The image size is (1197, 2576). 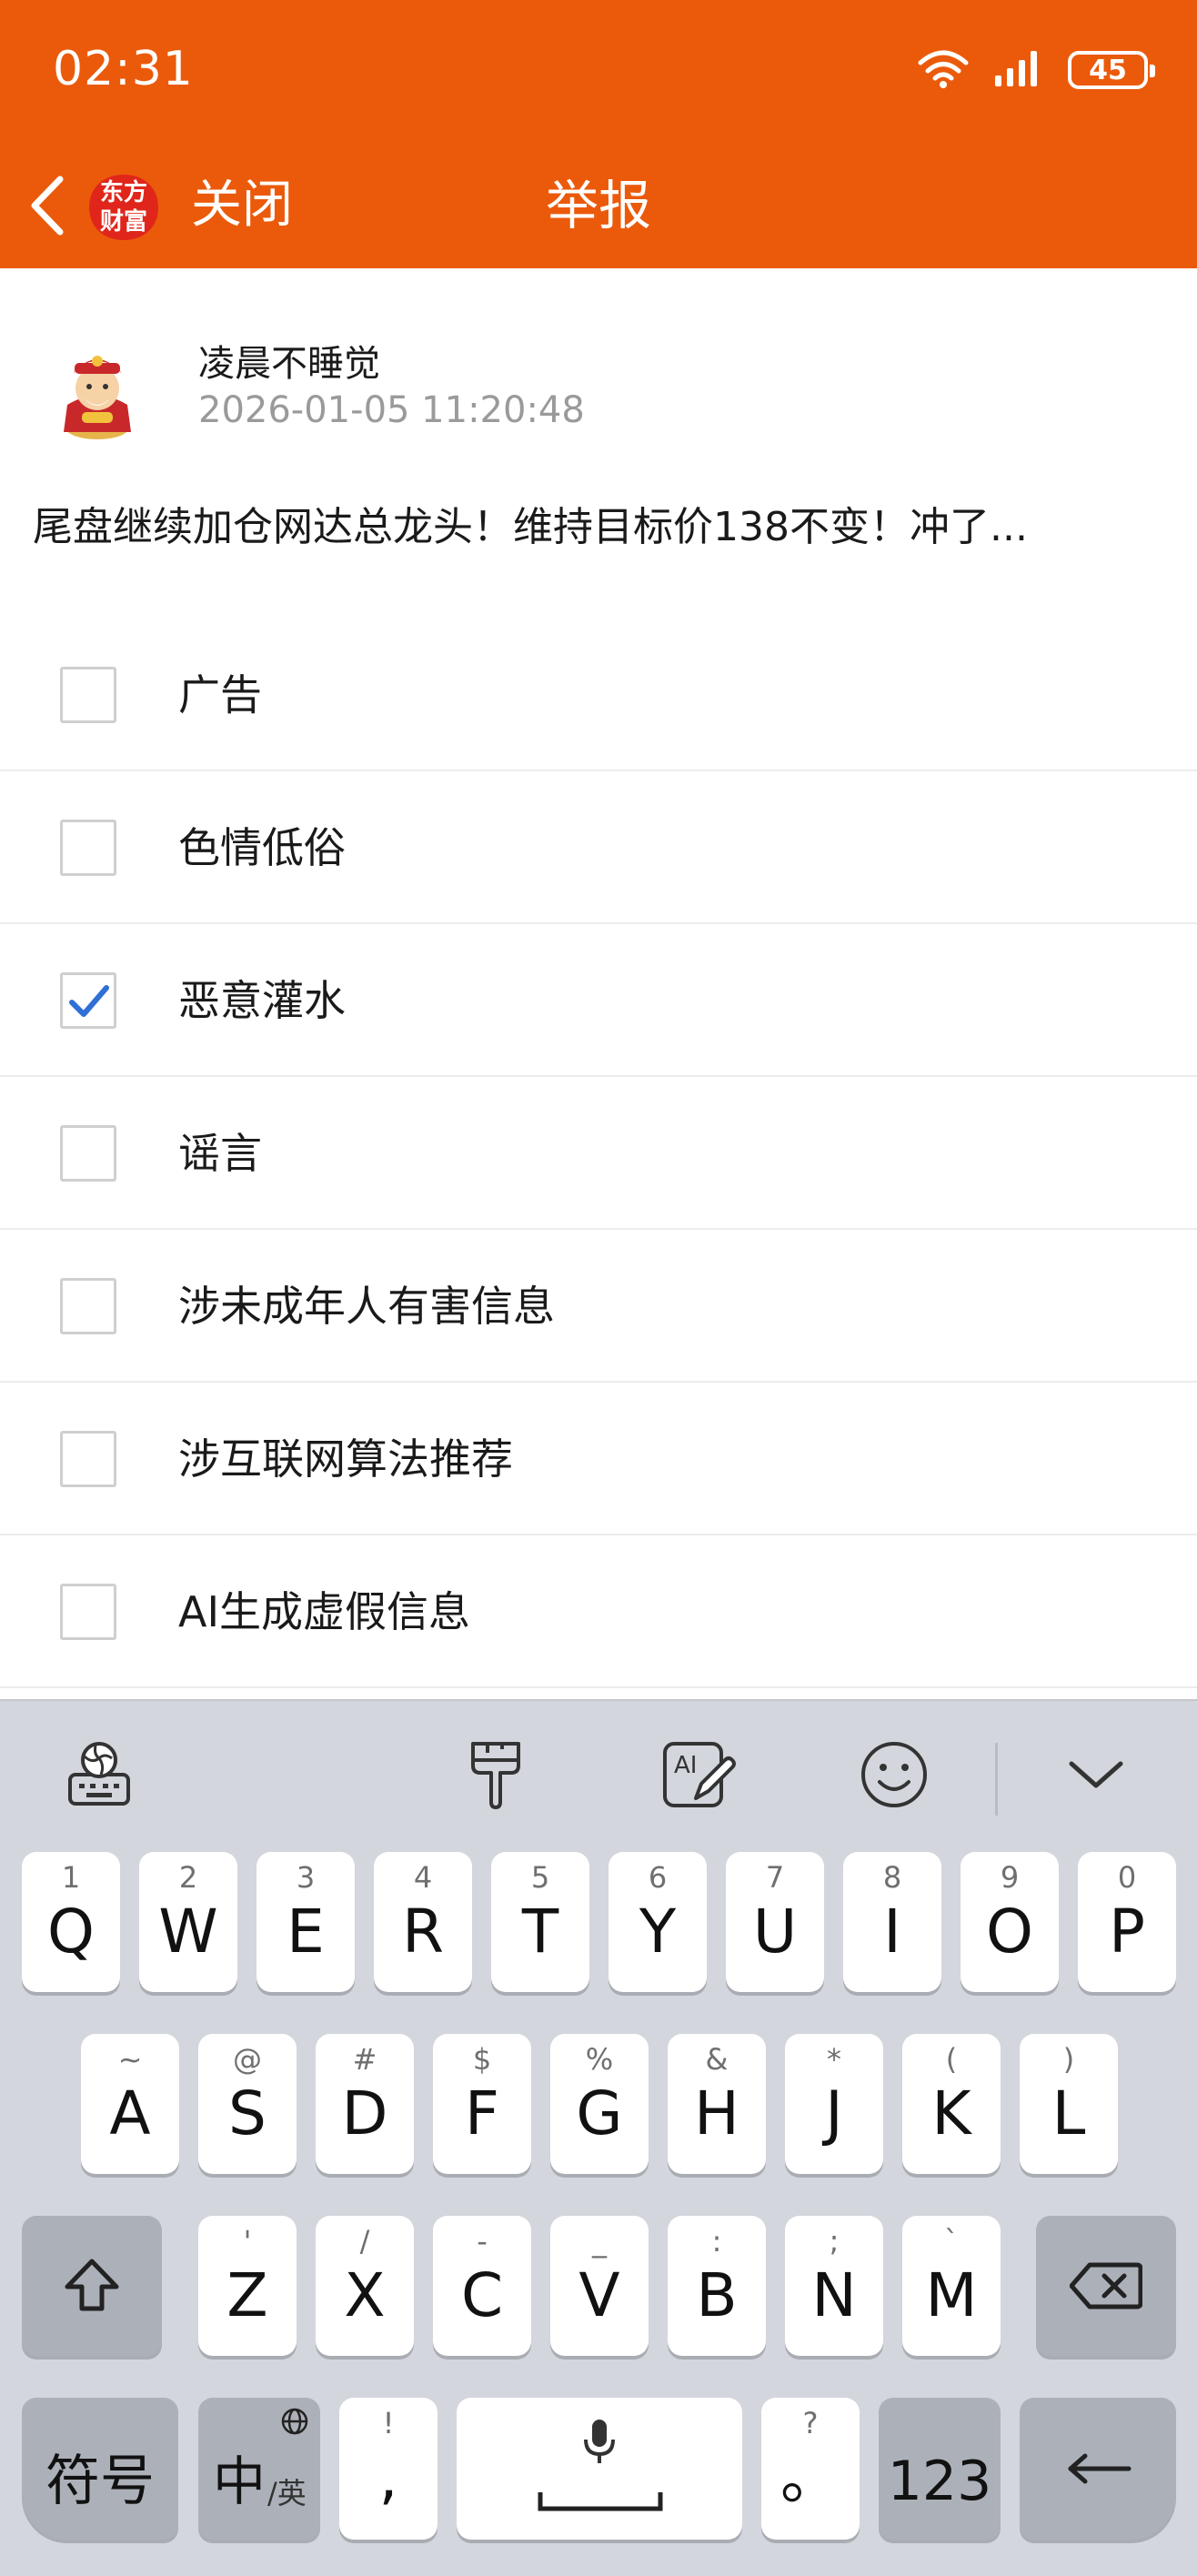 I want to click on enter-key, so click(x=1098, y=2469).